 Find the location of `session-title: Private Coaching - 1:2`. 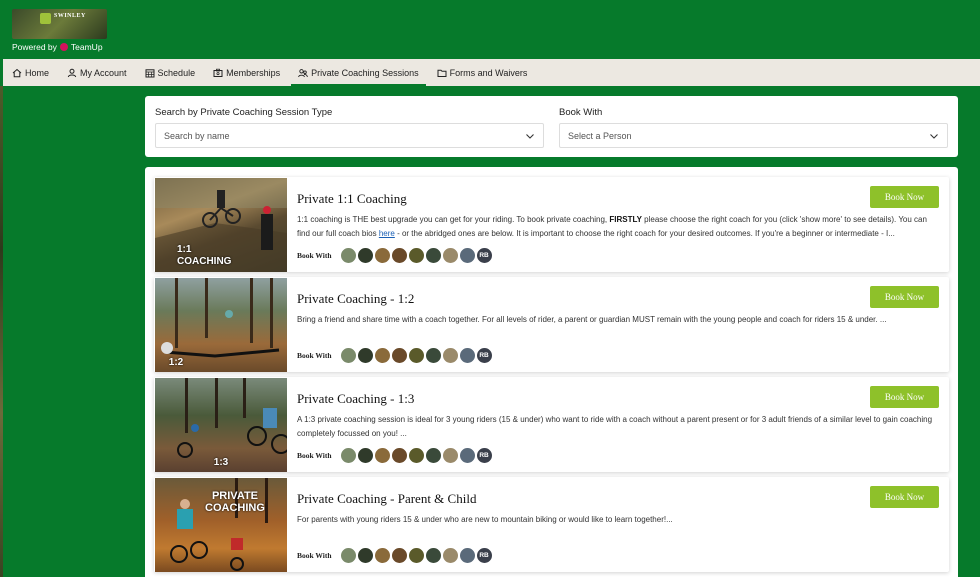

session-title: Private Coaching - 1:2 is located at coordinates (355, 299).